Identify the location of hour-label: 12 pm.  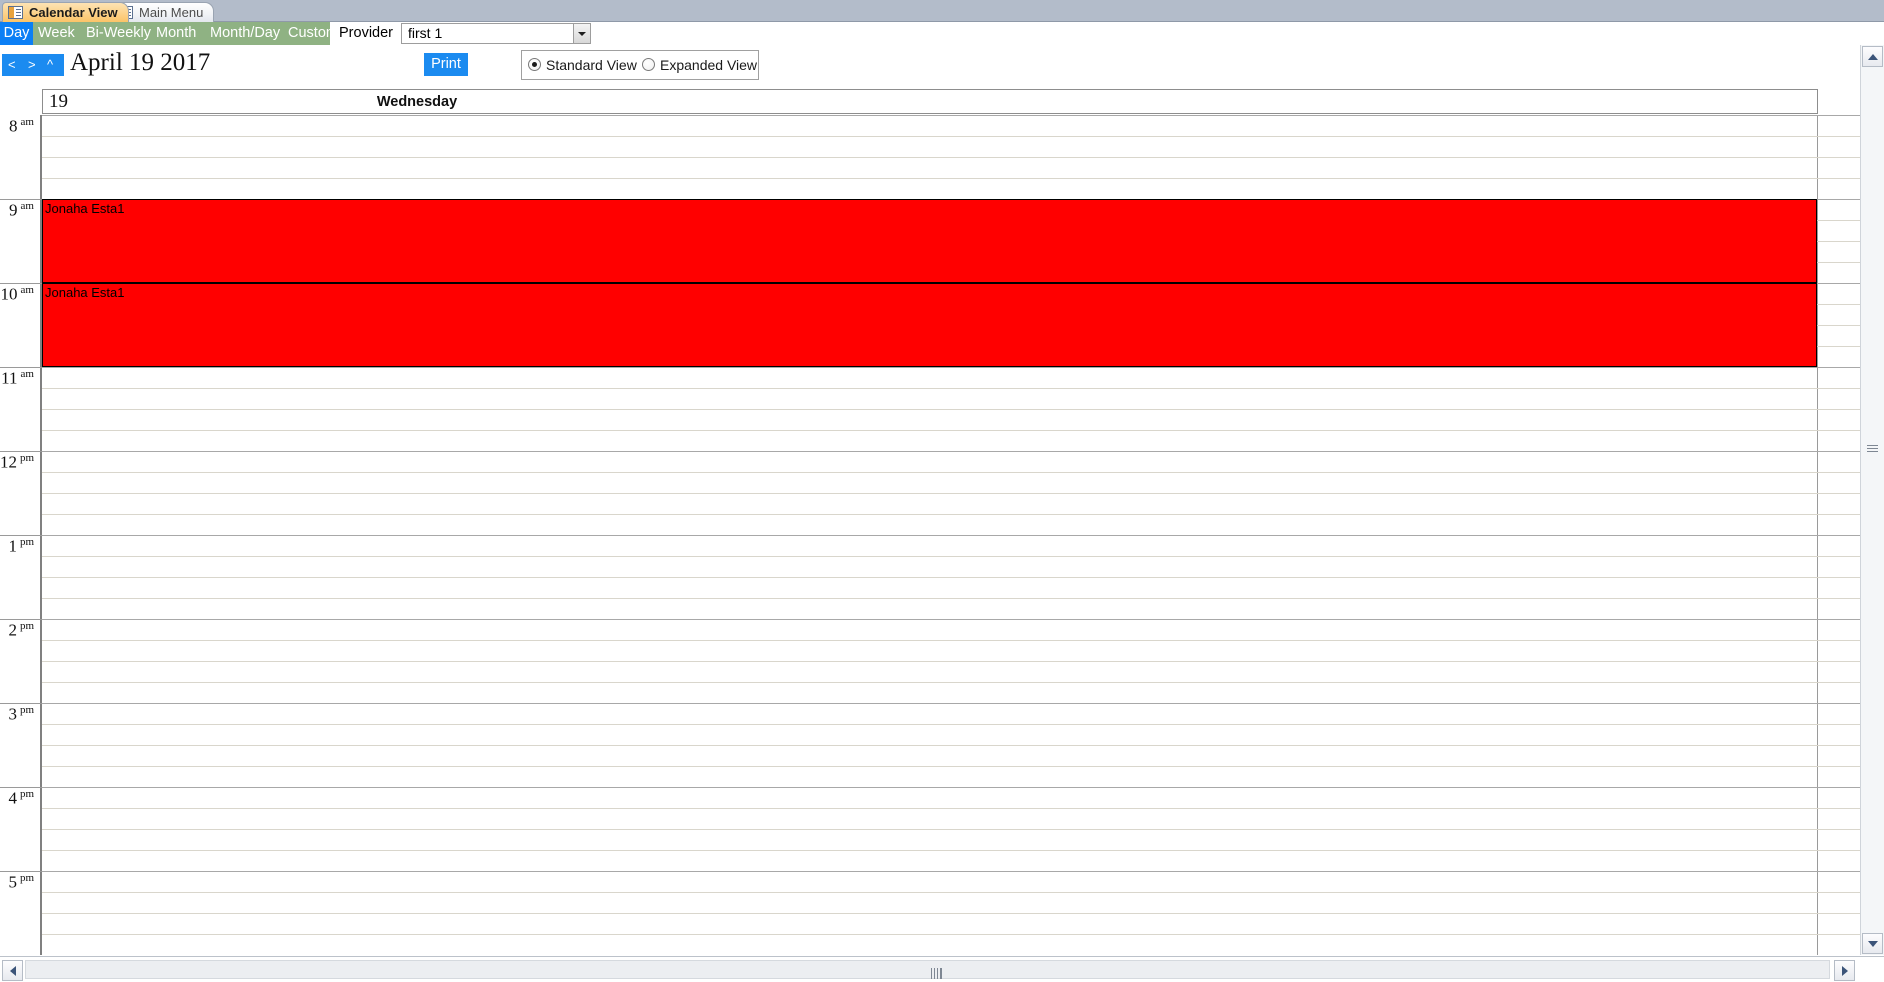
(17, 462).